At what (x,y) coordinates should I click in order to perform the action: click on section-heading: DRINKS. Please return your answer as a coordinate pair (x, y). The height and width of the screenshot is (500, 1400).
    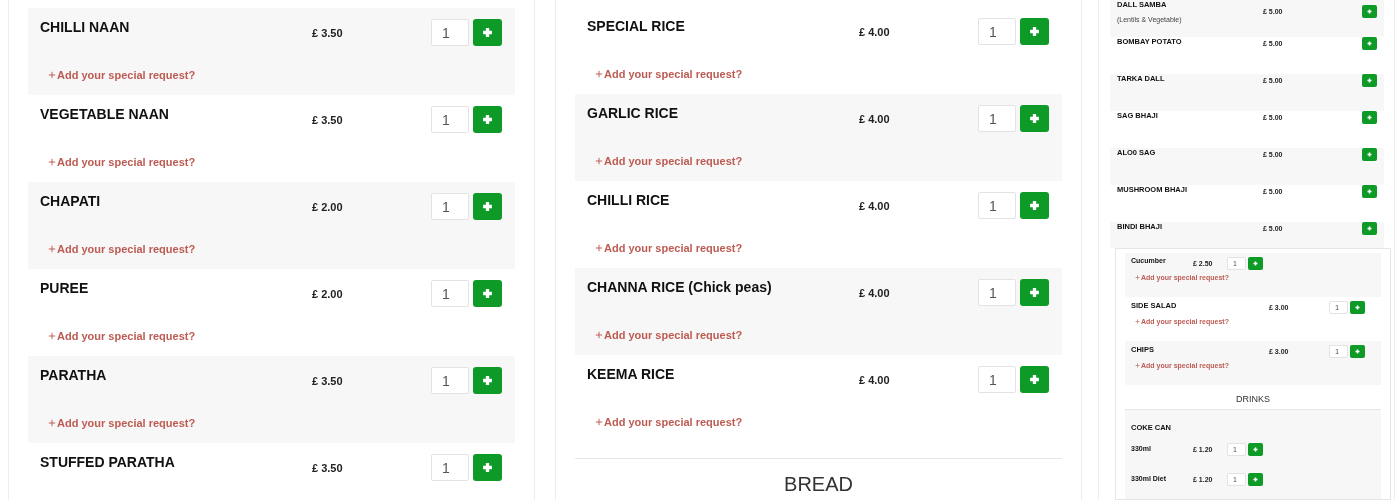
    Looking at the image, I should click on (1253, 399).